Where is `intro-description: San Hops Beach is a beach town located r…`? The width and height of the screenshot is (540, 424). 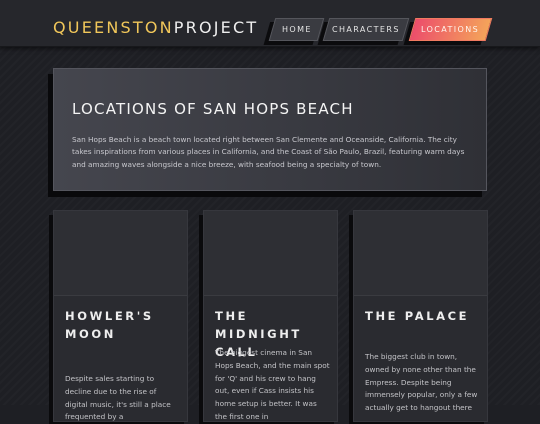 intro-description: San Hops Beach is a beach town located r… is located at coordinates (268, 152).